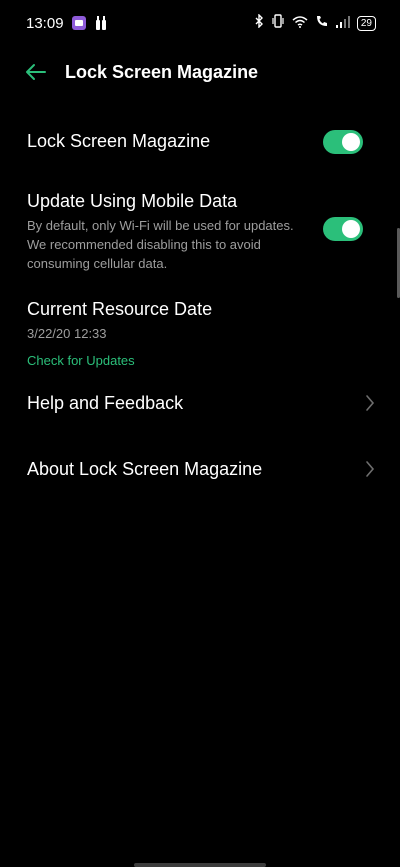 This screenshot has width=400, height=867. I want to click on vibrate-icon, so click(278, 23).